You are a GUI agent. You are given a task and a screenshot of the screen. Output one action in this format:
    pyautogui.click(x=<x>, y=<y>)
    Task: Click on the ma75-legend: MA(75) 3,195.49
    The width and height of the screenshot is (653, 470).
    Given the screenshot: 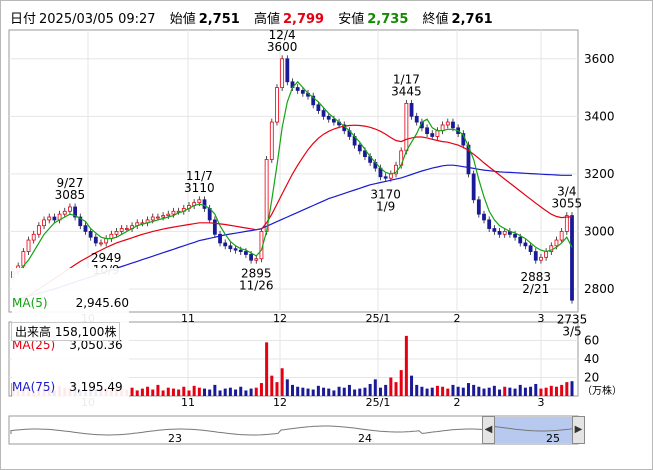 What is the action you would take?
    pyautogui.click(x=67, y=387)
    